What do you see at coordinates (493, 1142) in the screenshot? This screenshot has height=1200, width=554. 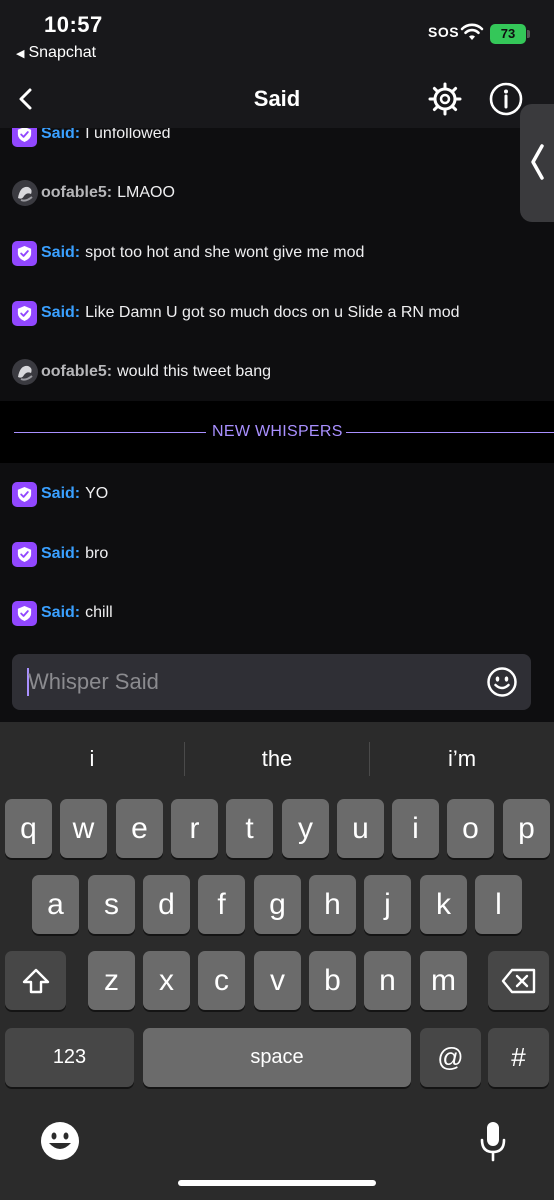 I see `microphone-icon` at bounding box center [493, 1142].